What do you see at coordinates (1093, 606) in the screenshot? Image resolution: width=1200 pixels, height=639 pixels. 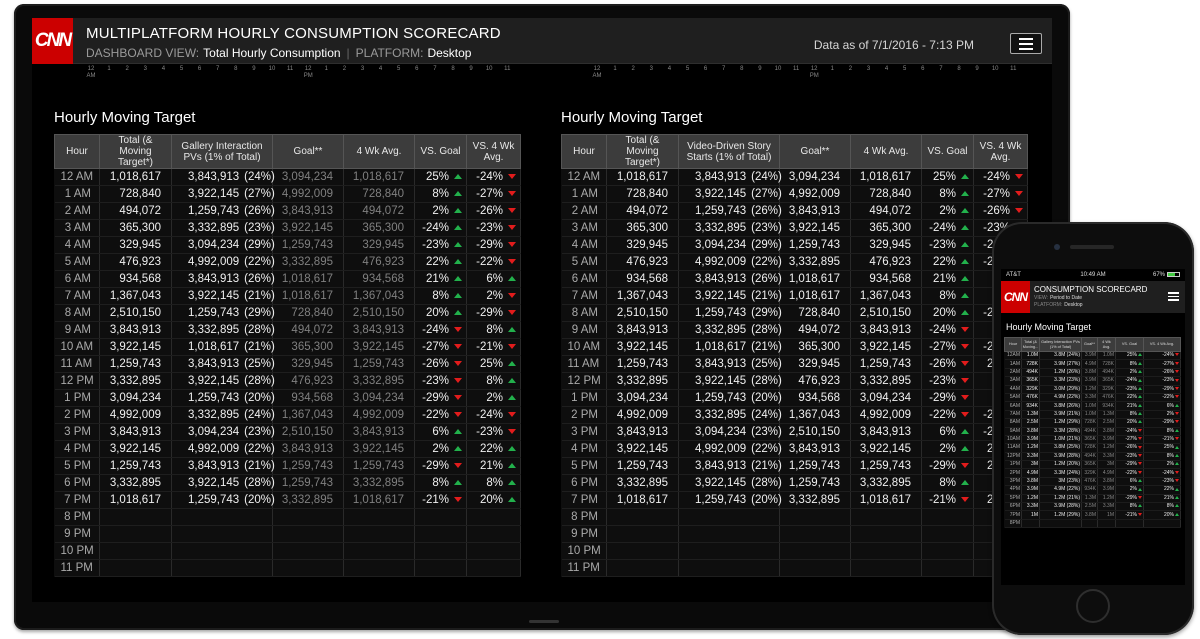 I see `home-button` at bounding box center [1093, 606].